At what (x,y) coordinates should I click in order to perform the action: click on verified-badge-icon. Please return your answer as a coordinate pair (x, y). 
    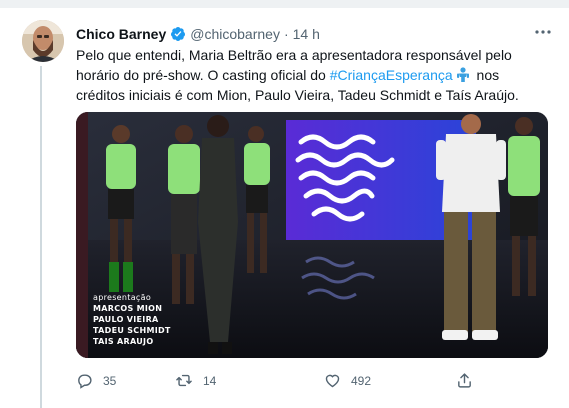
    Looking at the image, I should click on (178, 34).